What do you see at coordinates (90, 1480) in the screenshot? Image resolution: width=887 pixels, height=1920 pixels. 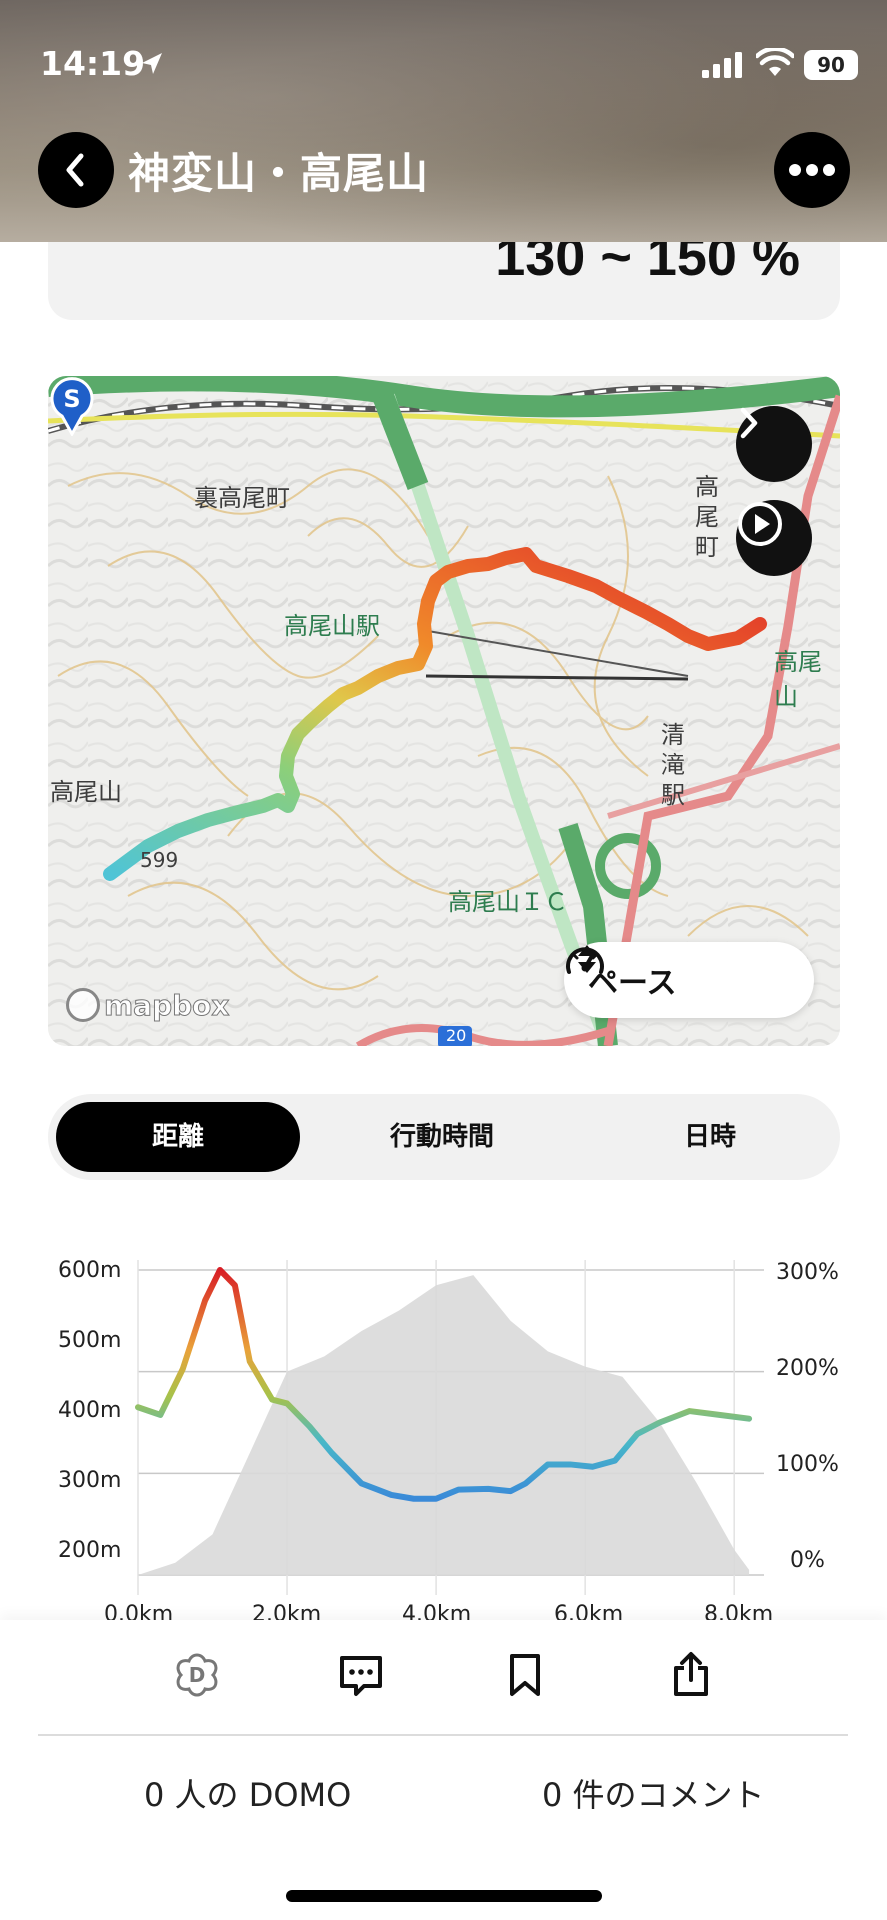 I see `y-left-tick-300: 300m` at bounding box center [90, 1480].